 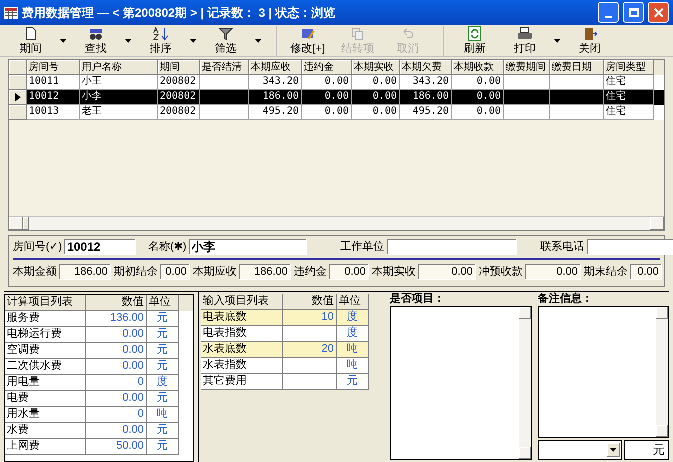 What do you see at coordinates (580, 450) in the screenshot?
I see `dropdown-field` at bounding box center [580, 450].